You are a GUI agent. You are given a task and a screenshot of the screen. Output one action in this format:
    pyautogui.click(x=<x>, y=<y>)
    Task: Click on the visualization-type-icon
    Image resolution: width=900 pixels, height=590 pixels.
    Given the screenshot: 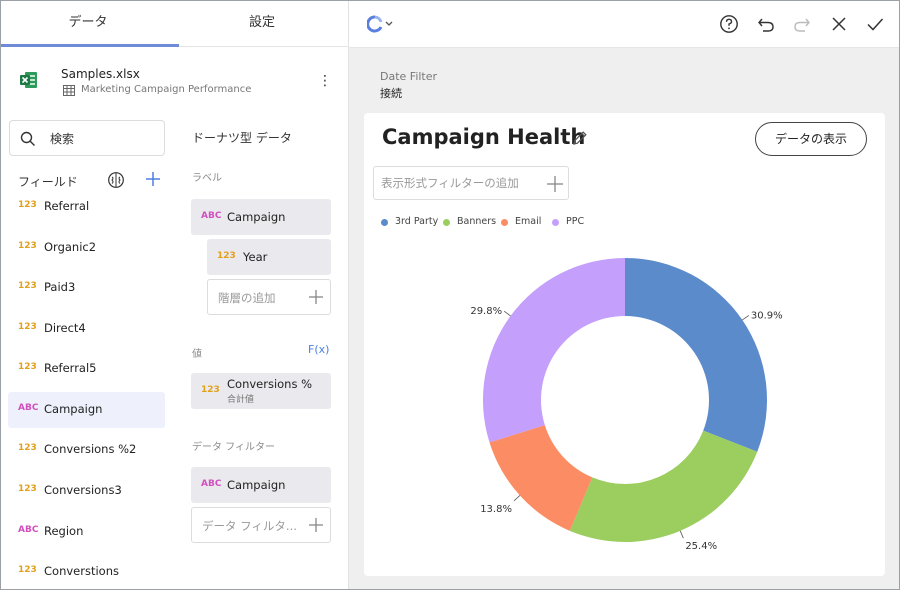 What is the action you would take?
    pyautogui.click(x=381, y=24)
    